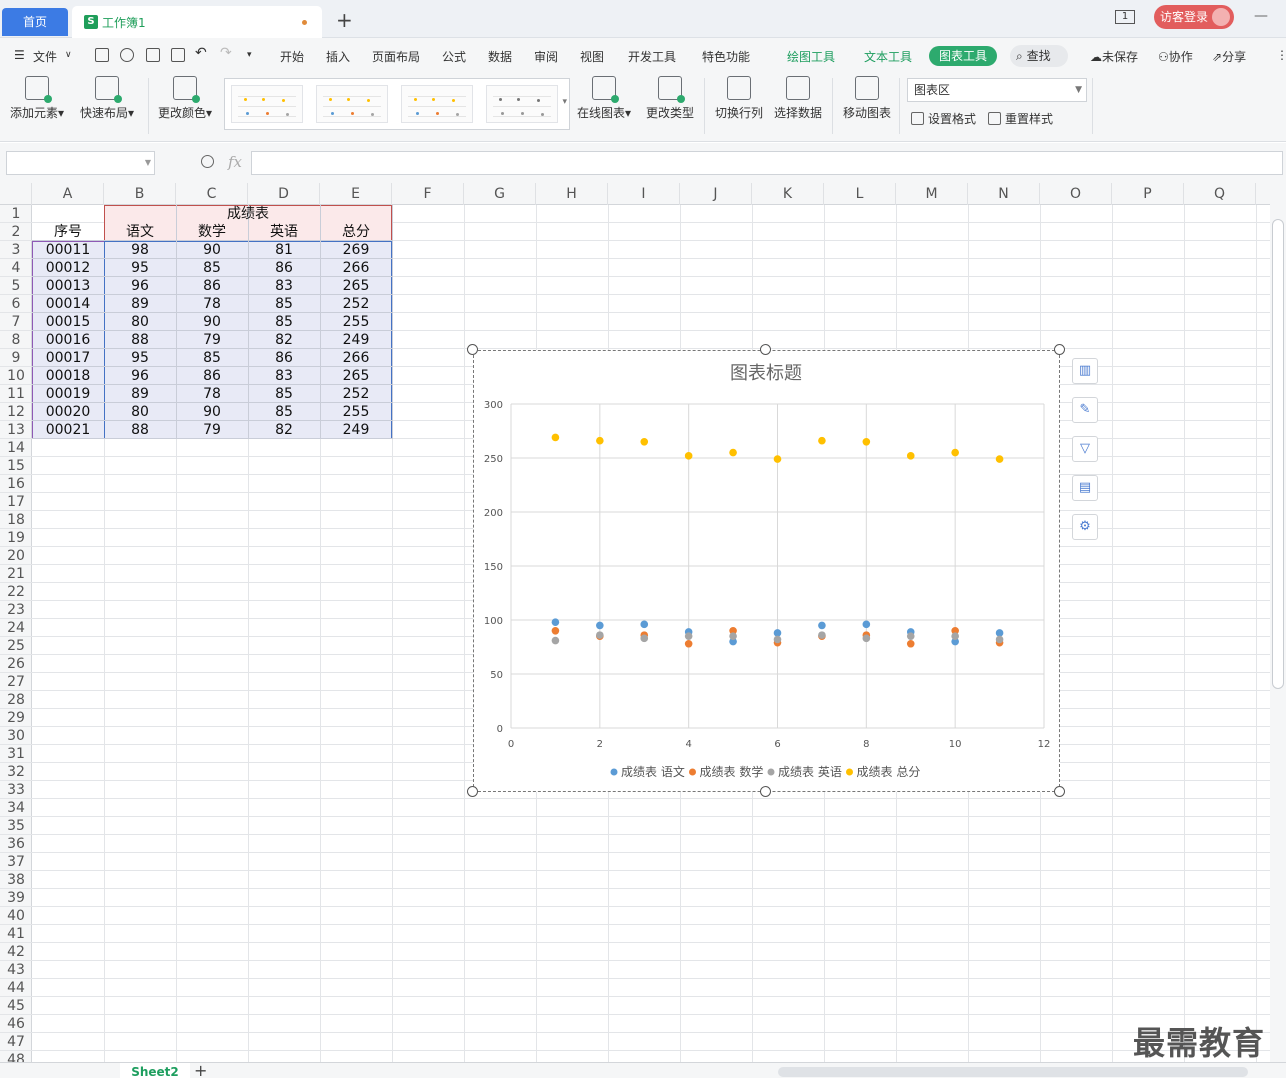 This screenshot has height=1081, width=1286. What do you see at coordinates (68, 322) in the screenshot?
I see `table-cell: 00015` at bounding box center [68, 322].